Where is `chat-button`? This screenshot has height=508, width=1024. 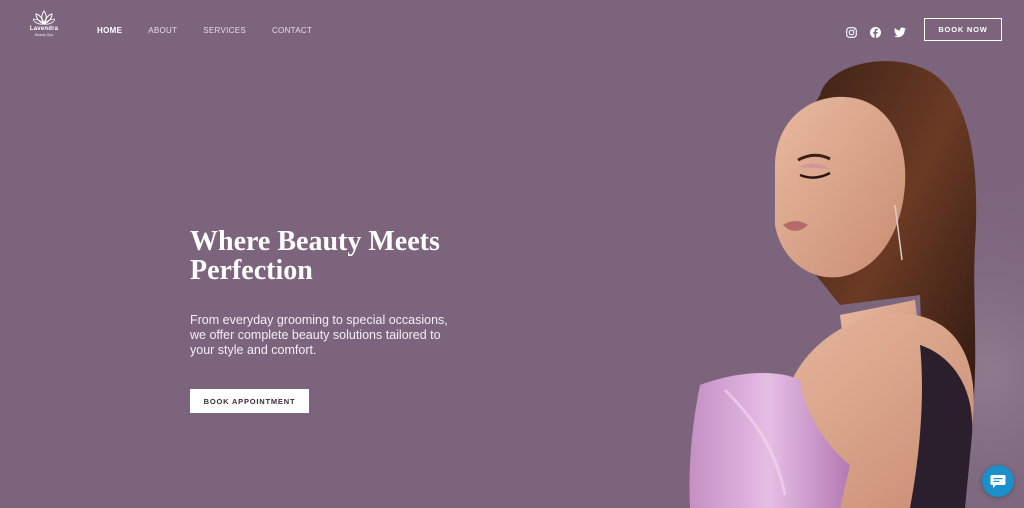 chat-button is located at coordinates (998, 481).